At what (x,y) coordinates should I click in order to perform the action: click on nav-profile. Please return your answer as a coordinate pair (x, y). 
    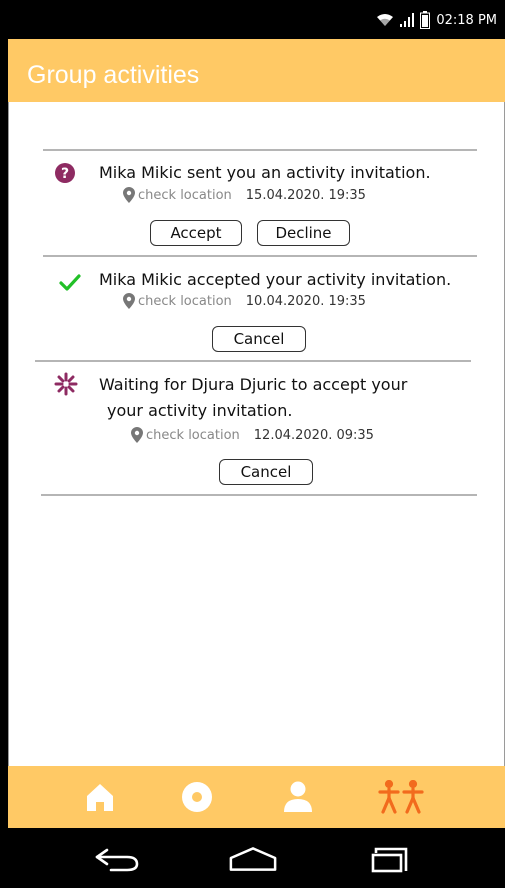
    Looking at the image, I should click on (298, 797).